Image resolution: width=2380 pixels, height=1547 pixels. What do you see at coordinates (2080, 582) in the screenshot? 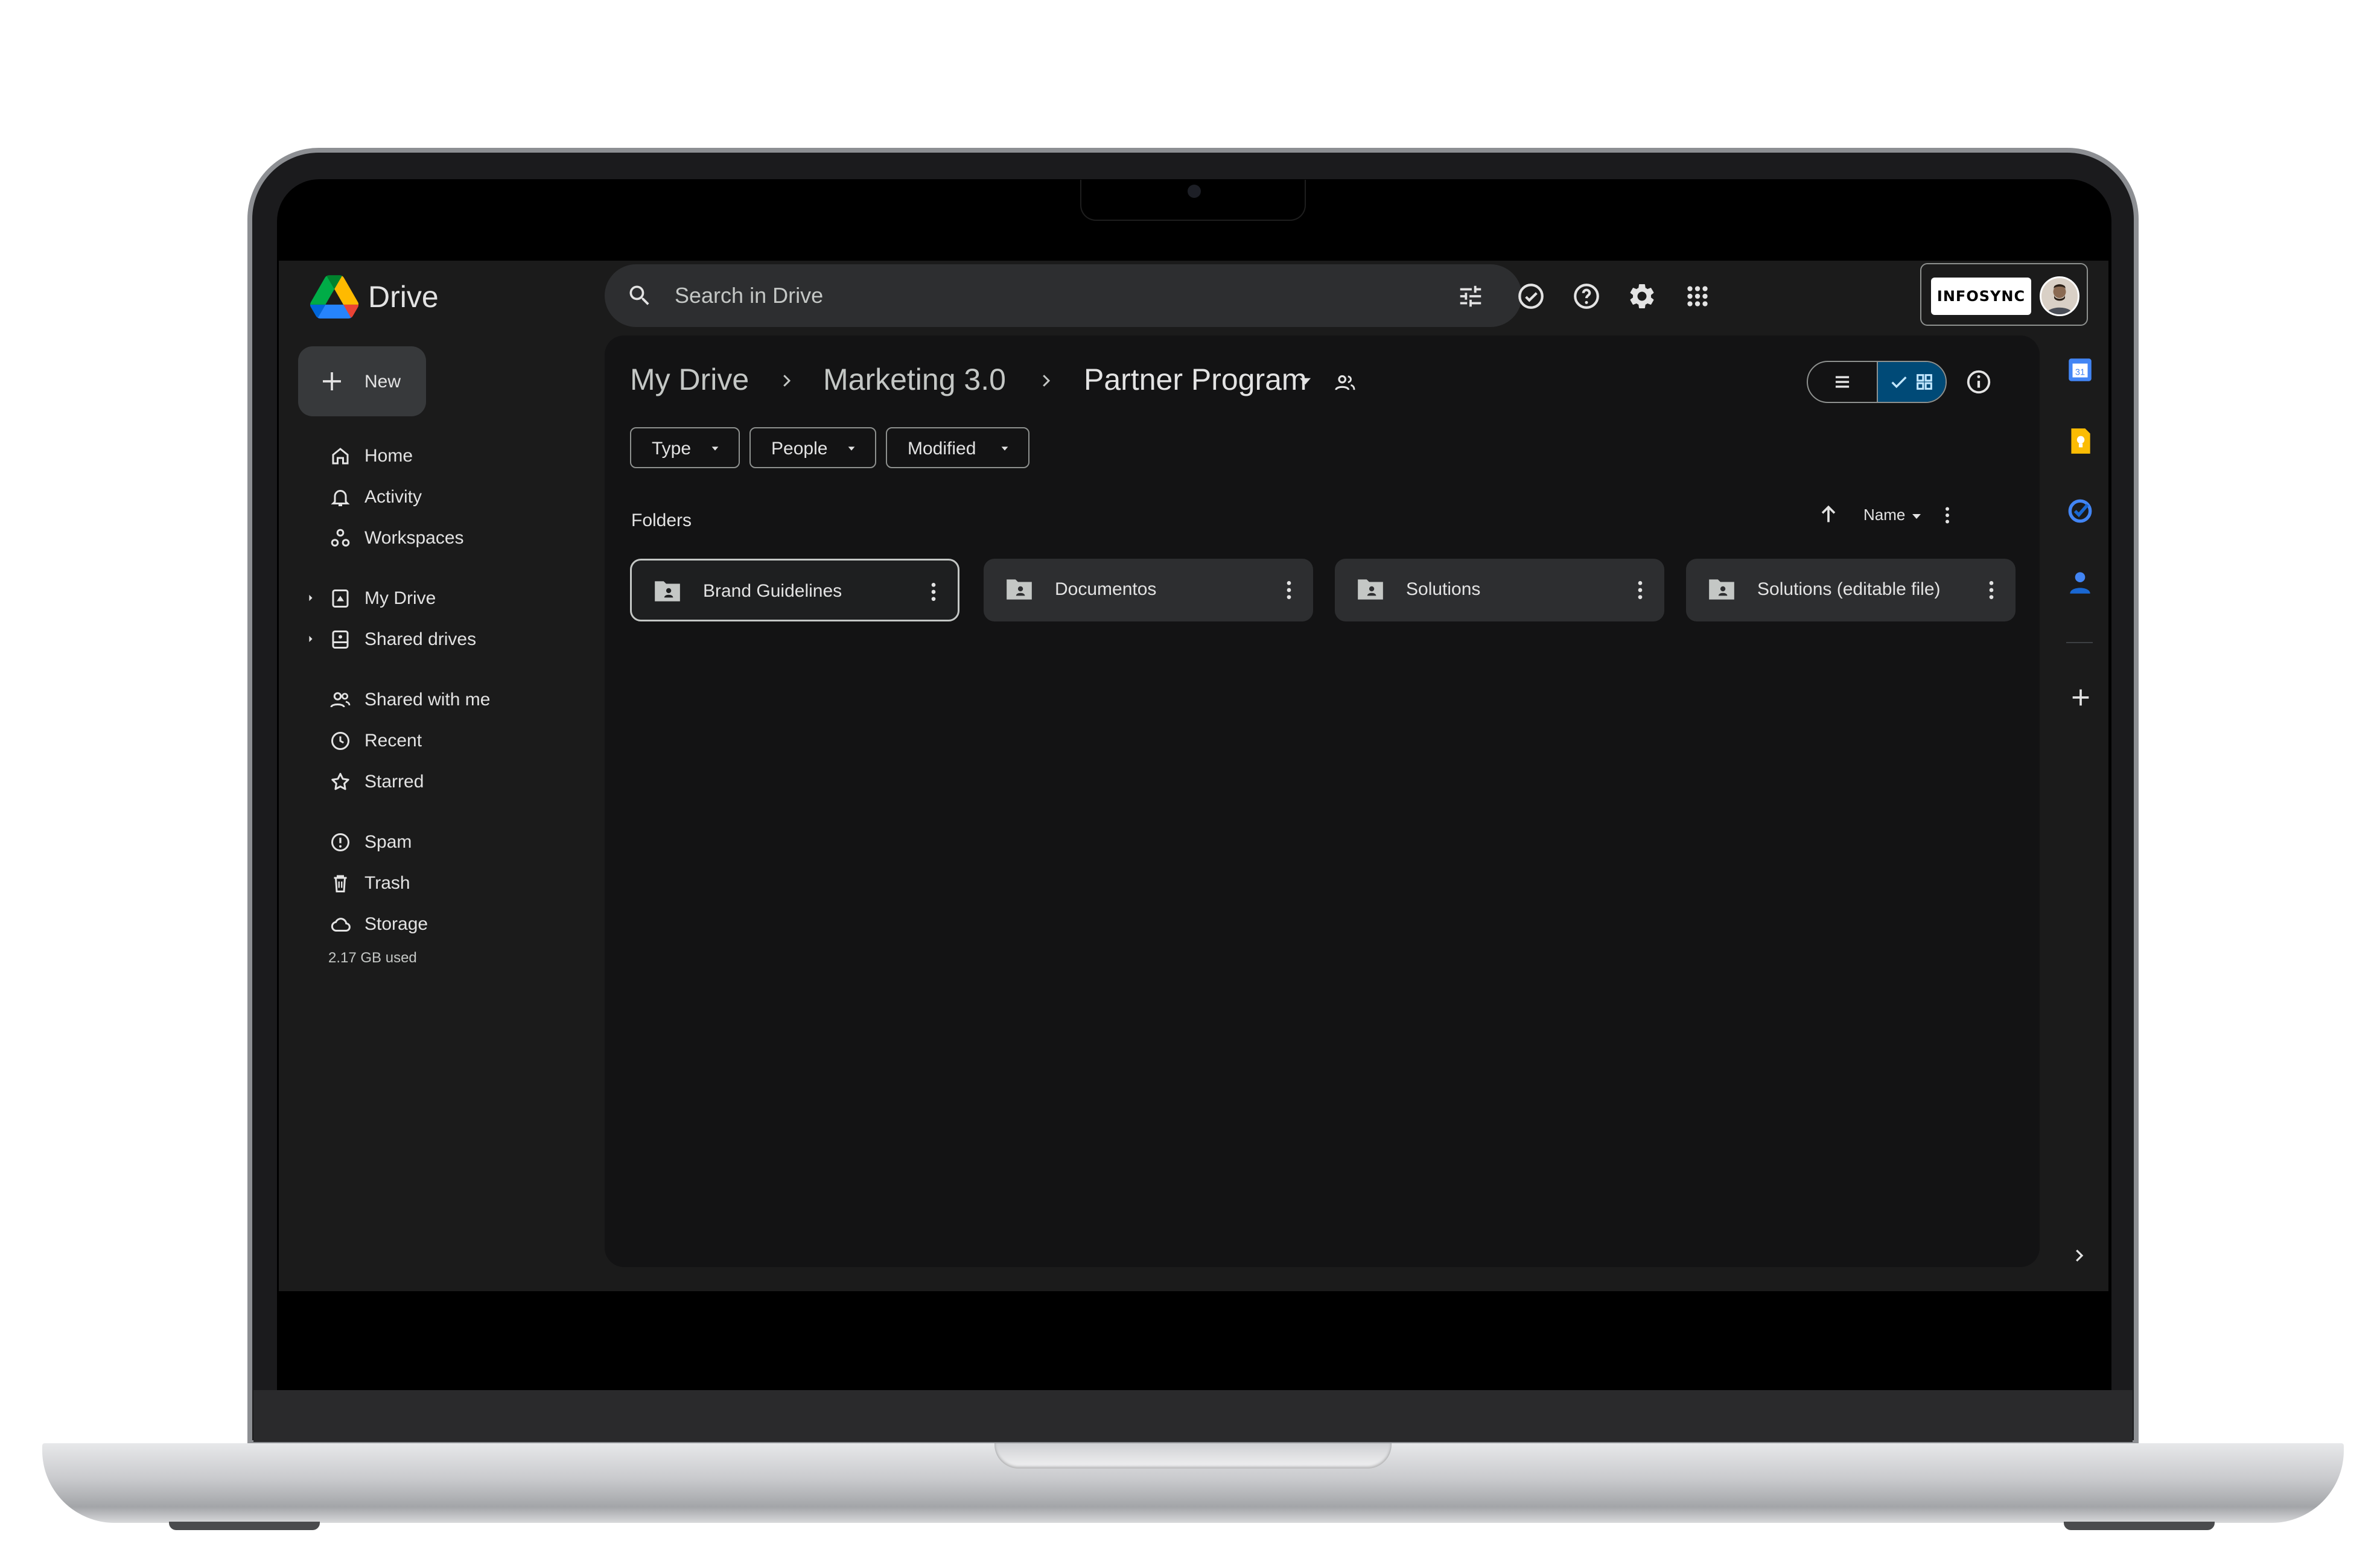
I see `contacts-icon` at bounding box center [2080, 582].